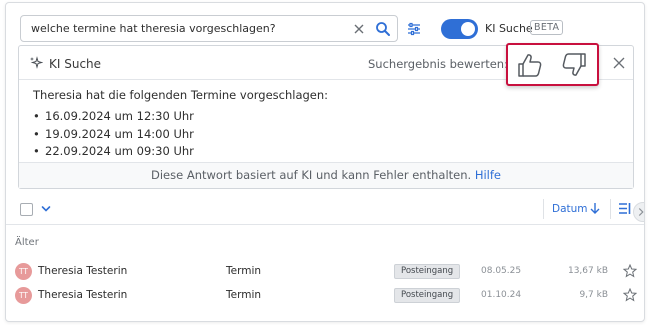 The width and height of the screenshot is (650, 325). I want to click on select-all-checkbox, so click(26, 209).